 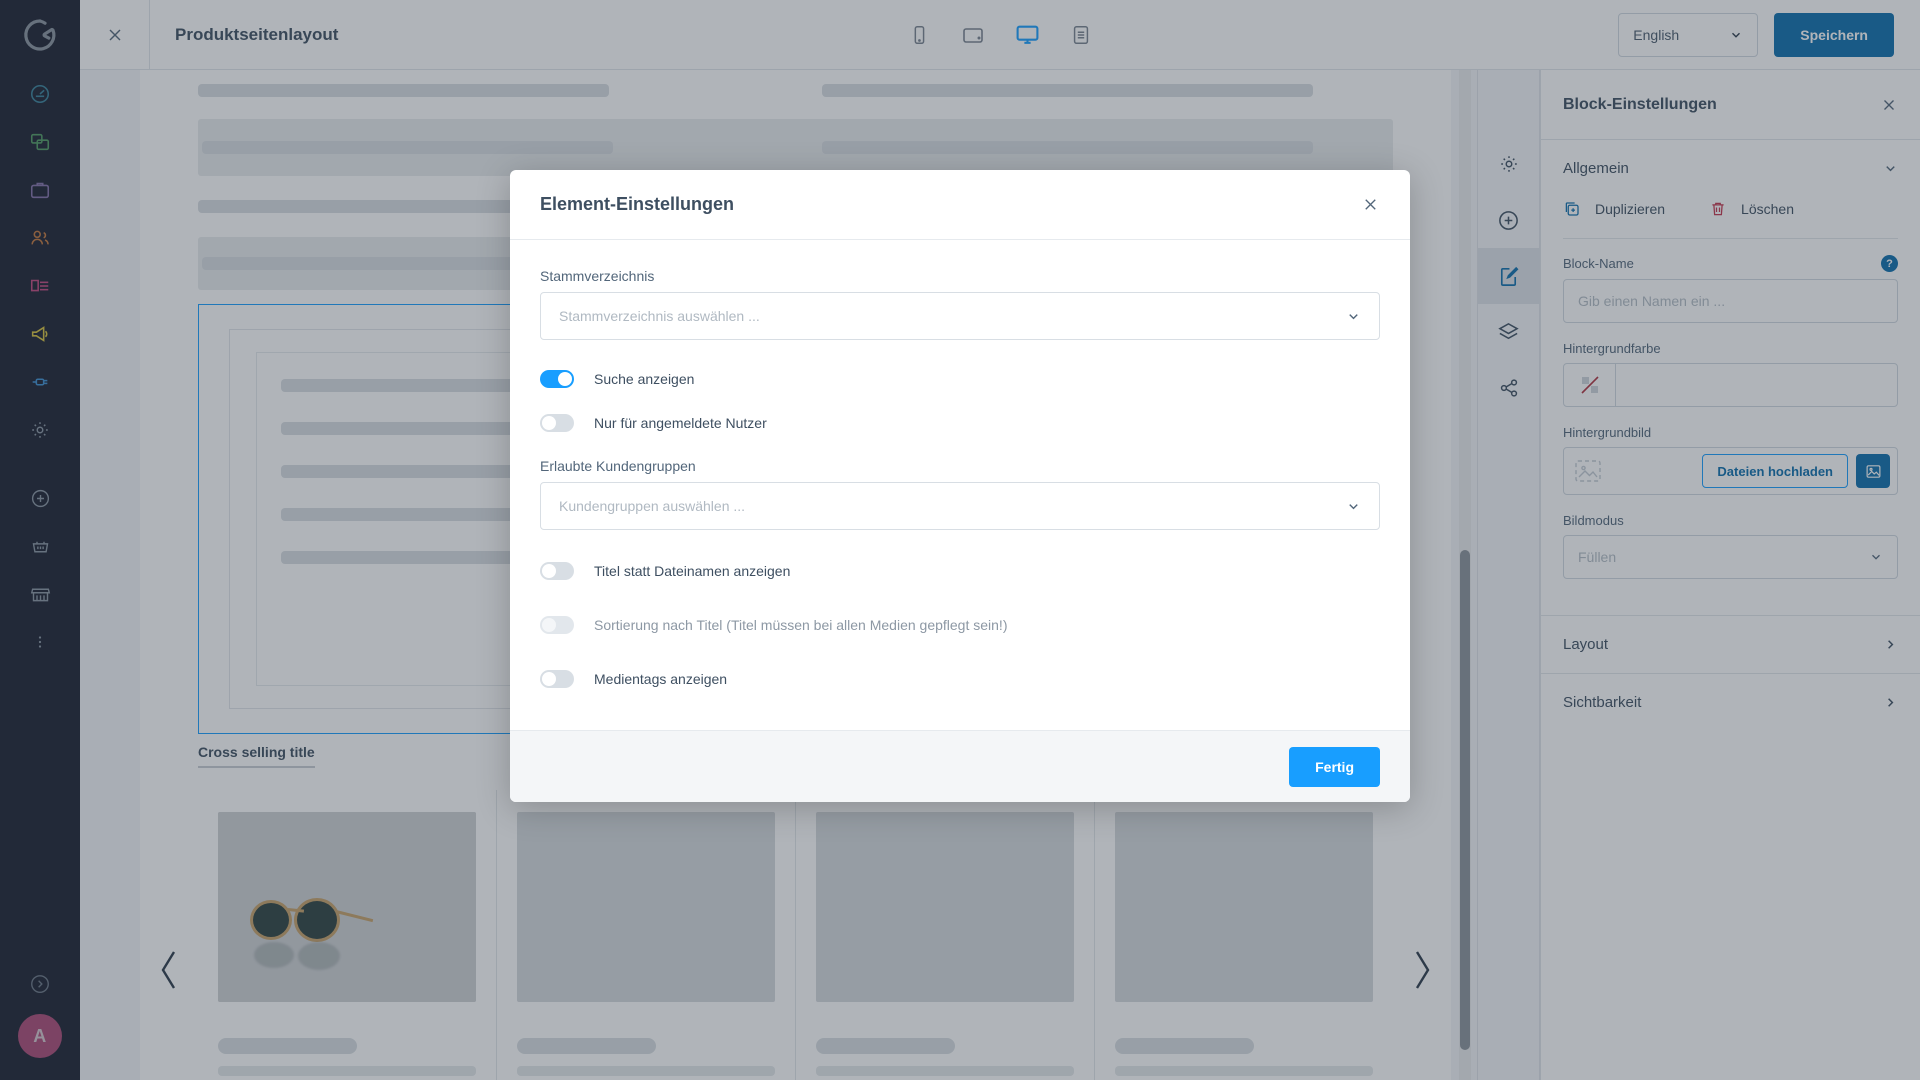 I want to click on modal-header: Element-Einstellungen, so click(x=960, y=205).